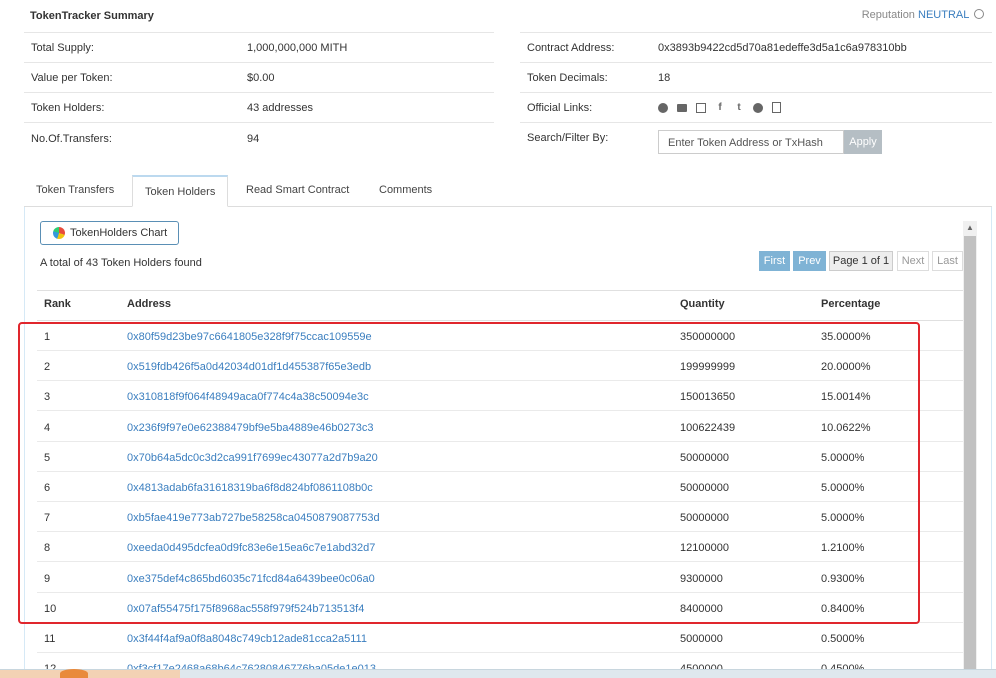 The height and width of the screenshot is (678, 996). What do you see at coordinates (970, 228) in the screenshot?
I see `scroll-up-icon: ▲` at bounding box center [970, 228].